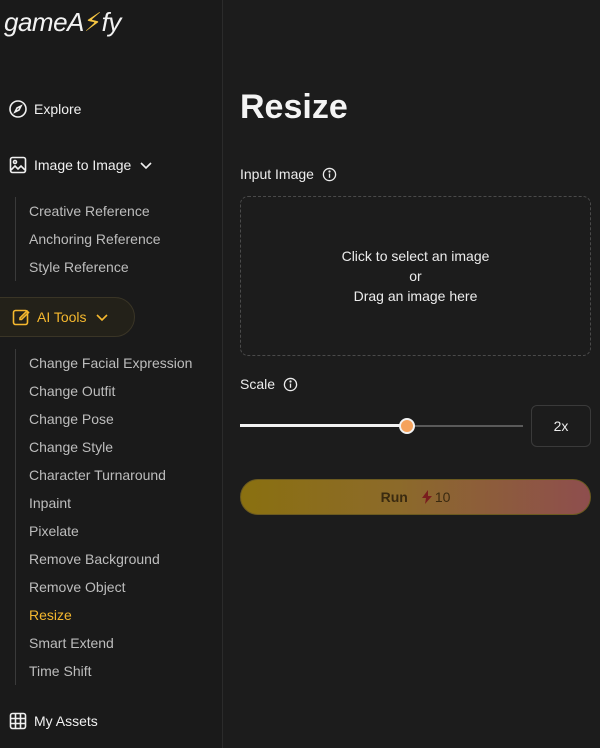 This screenshot has width=600, height=748. I want to click on input-image-label-text: Input Image, so click(277, 174).